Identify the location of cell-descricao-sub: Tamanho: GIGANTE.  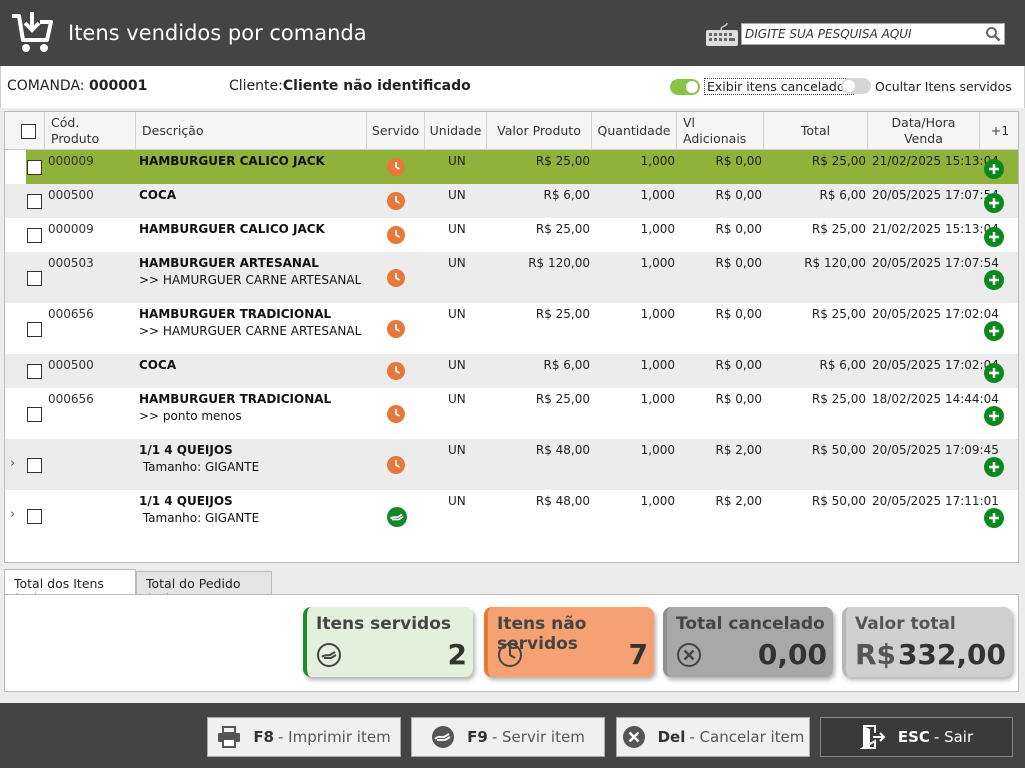
(199, 467).